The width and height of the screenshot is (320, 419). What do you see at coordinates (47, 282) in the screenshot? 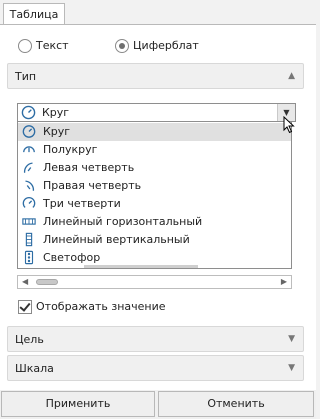
I see `scrollbar-thumb` at bounding box center [47, 282].